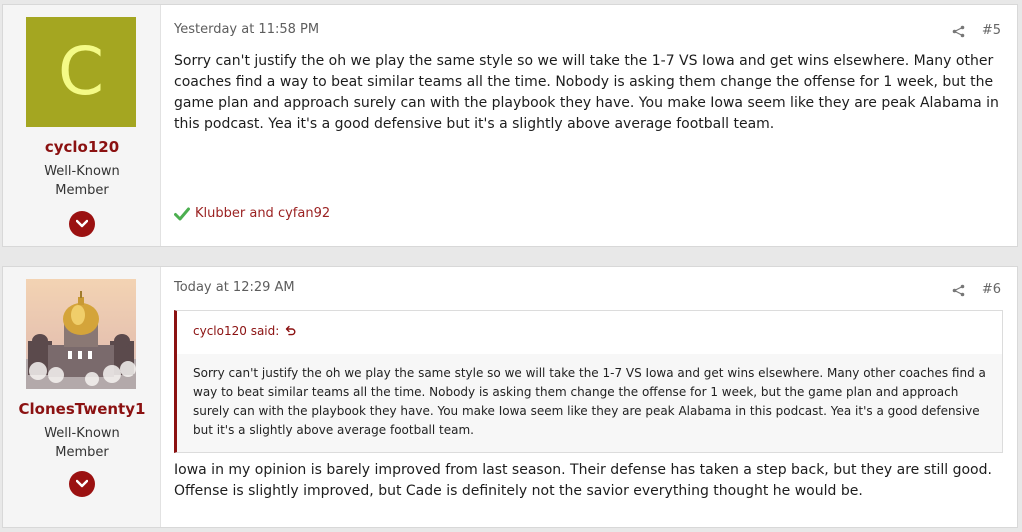 The image size is (1022, 532). I want to click on capitol-dome-image, so click(81, 334).